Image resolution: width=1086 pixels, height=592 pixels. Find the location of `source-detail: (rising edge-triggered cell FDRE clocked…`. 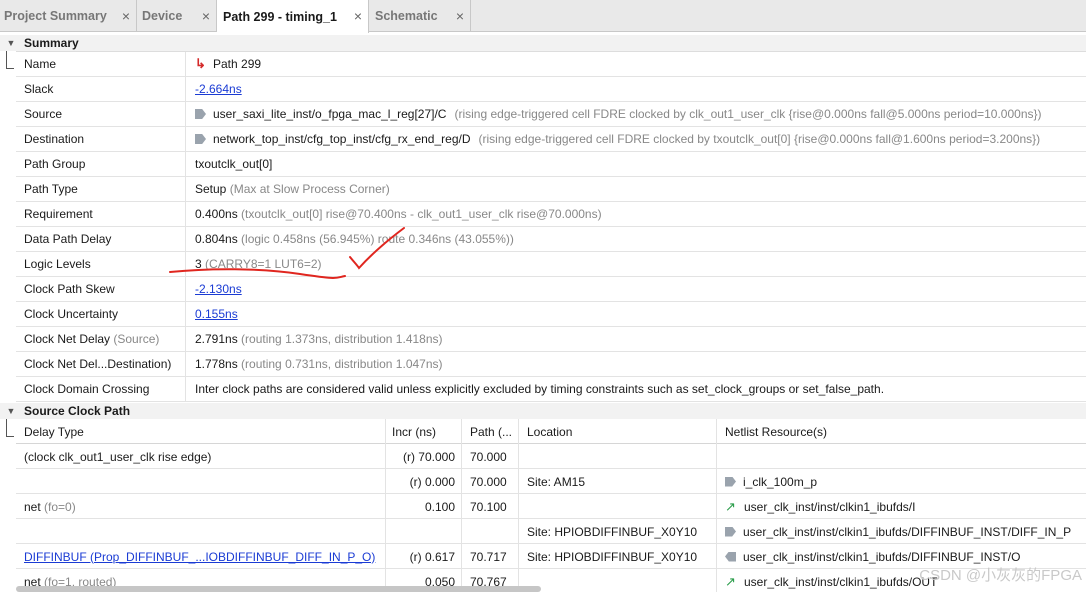

source-detail: (rising edge-triggered cell FDRE clocked… is located at coordinates (748, 114).